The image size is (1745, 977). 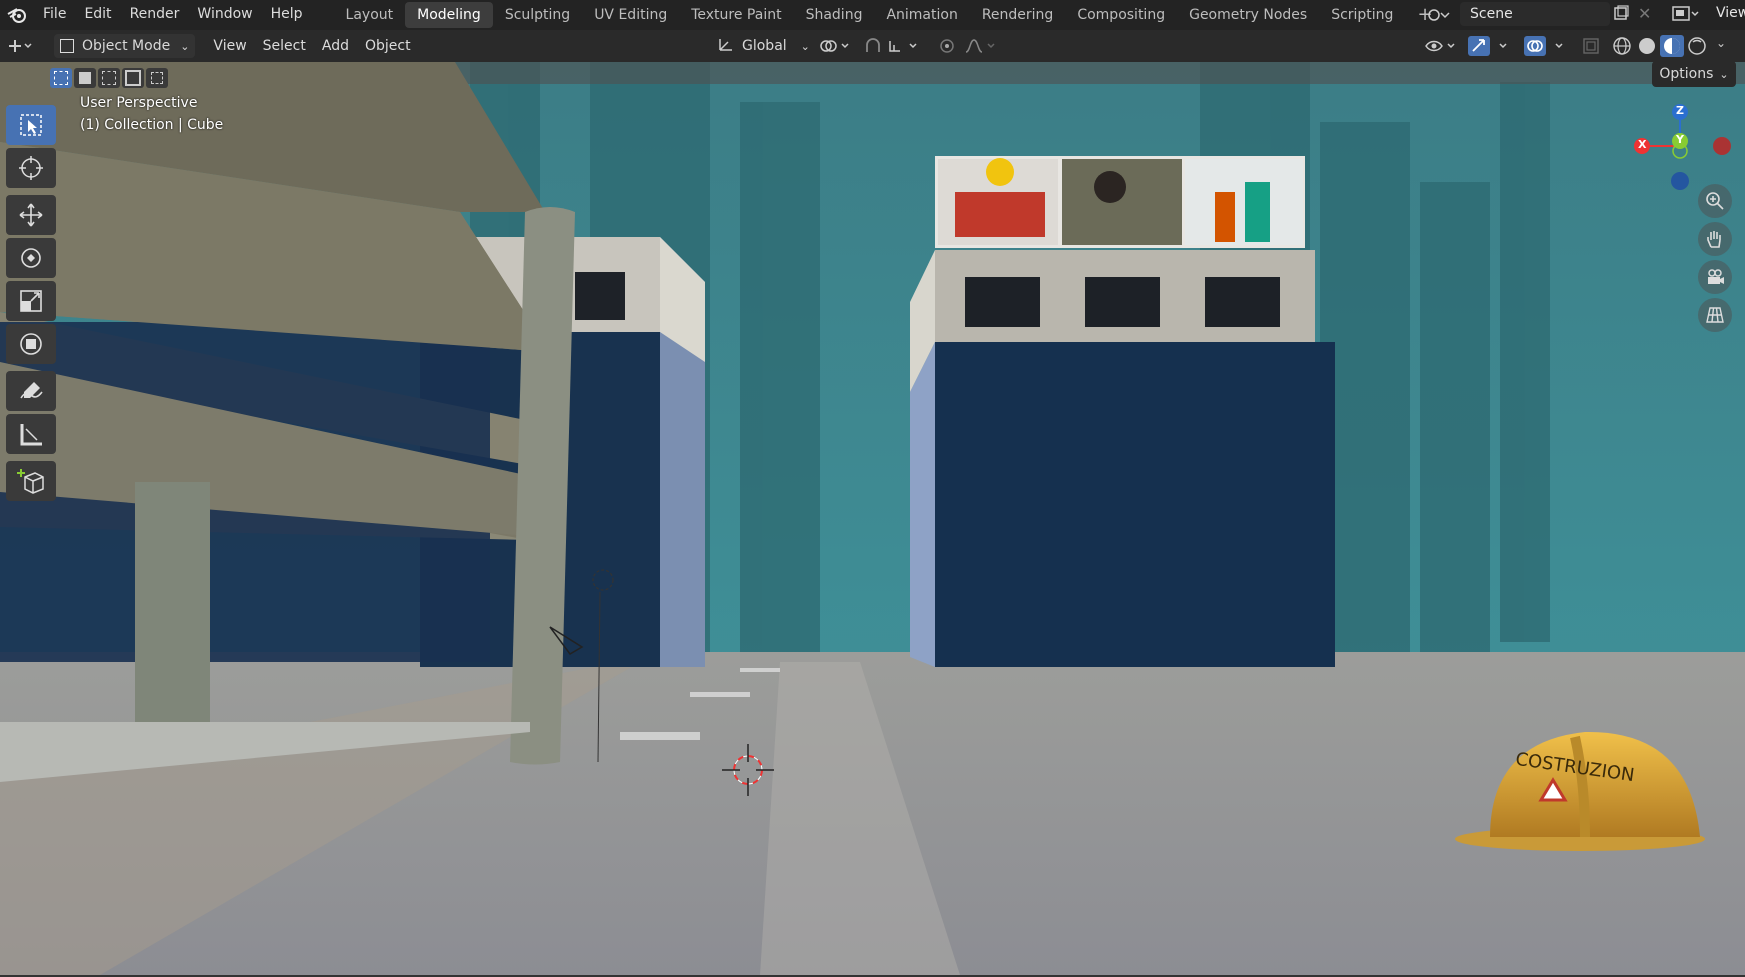 I want to click on options-dropdown: Options ⌄, so click(x=1694, y=74).